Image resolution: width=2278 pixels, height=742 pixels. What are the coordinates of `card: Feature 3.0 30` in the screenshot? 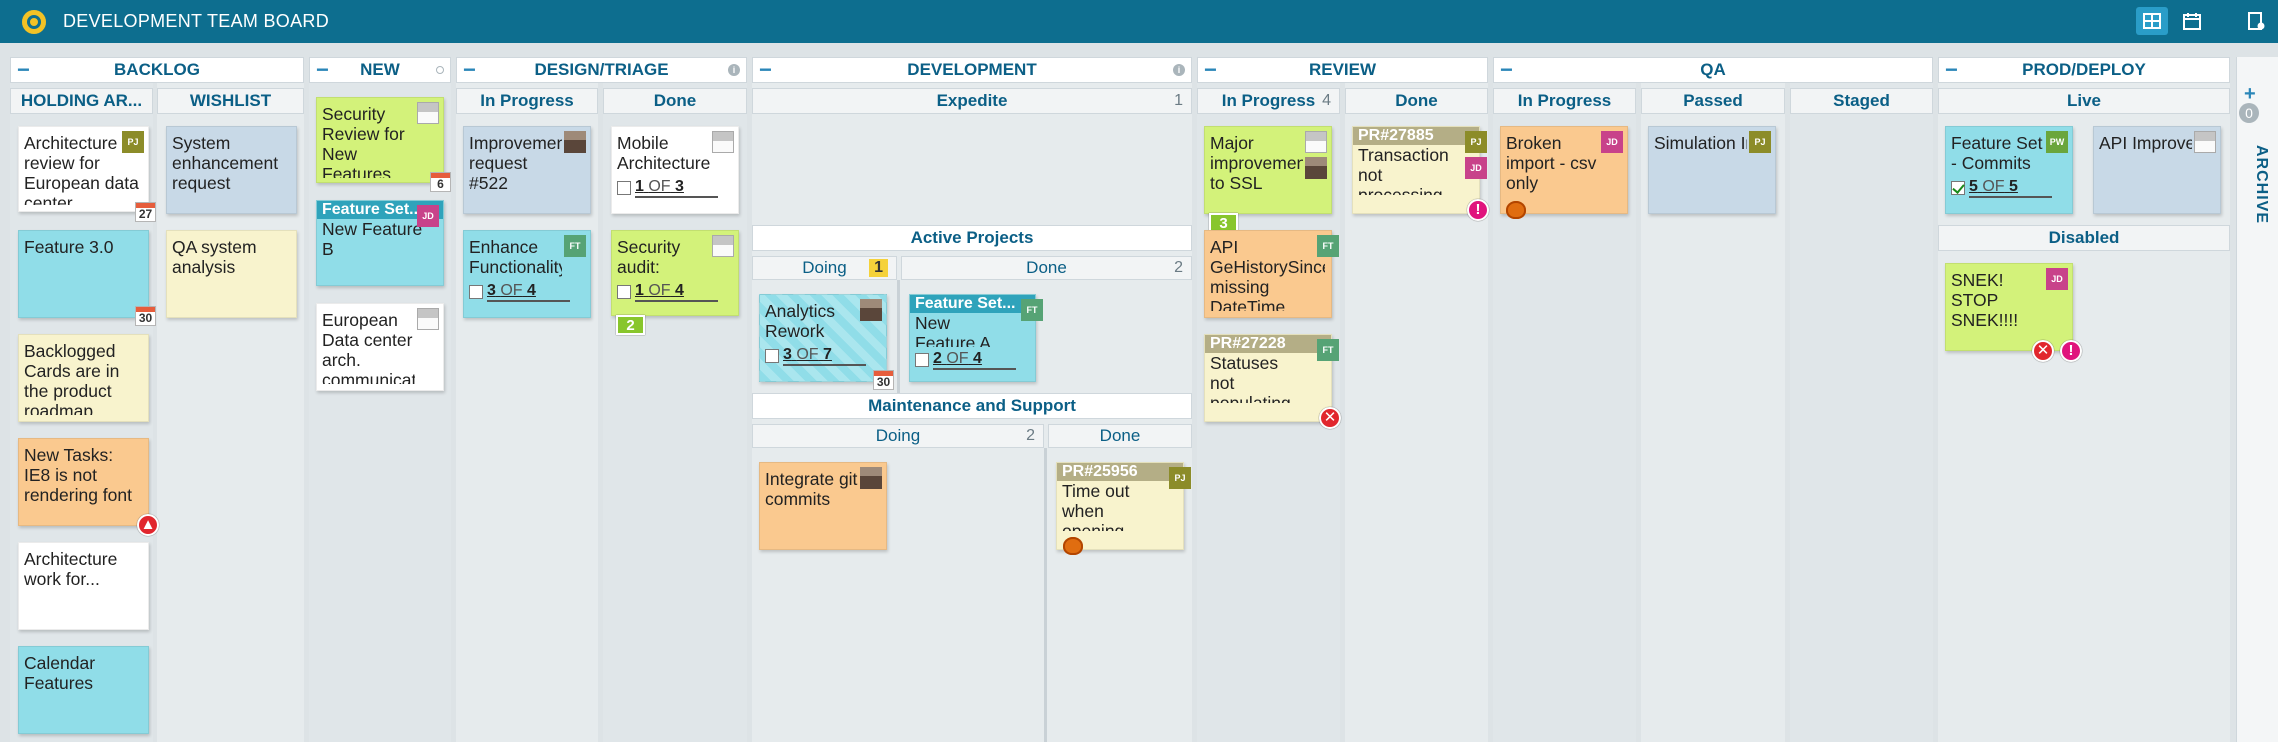 It's located at (87, 278).